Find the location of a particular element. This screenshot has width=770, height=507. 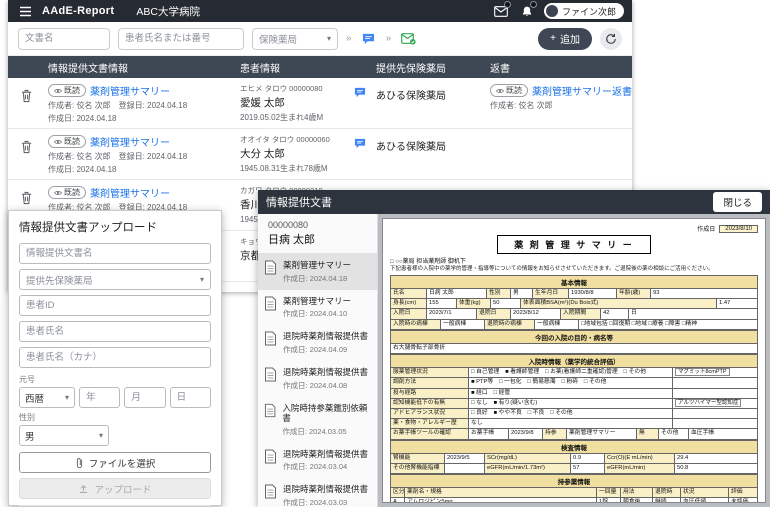

document-list-item: 薬剤管理サマリー 作成日: 2024.04.10 is located at coordinates (317, 308).